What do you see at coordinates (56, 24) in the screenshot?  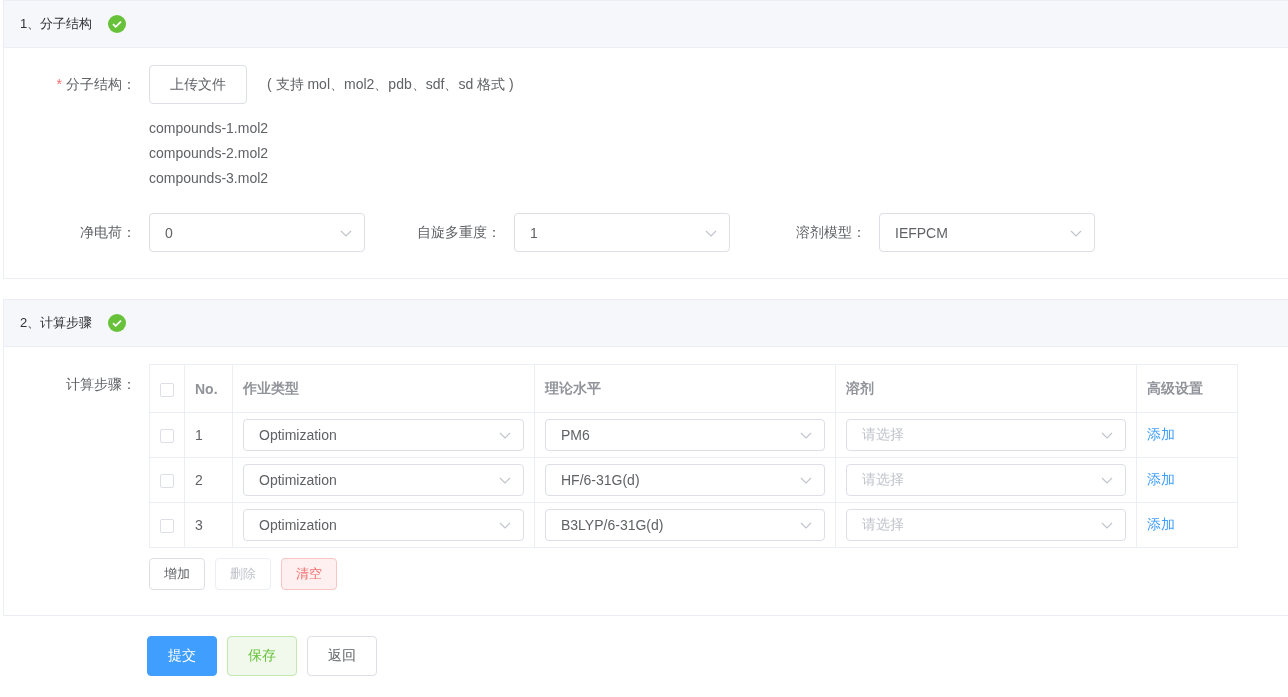 I see `section-title: 1、分子结构` at bounding box center [56, 24].